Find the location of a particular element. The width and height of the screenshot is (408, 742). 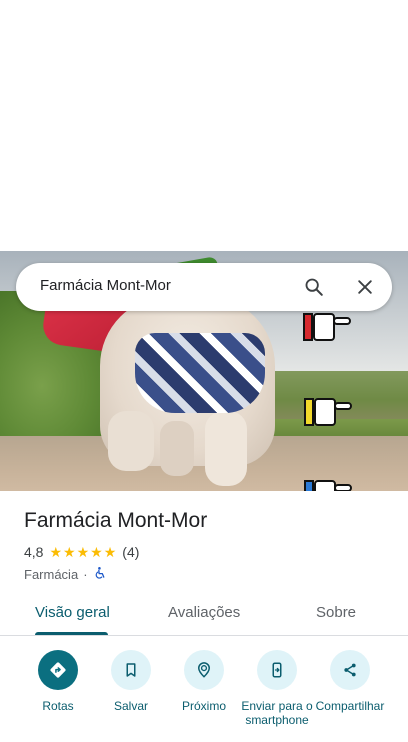

directions-icon is located at coordinates (58, 670).